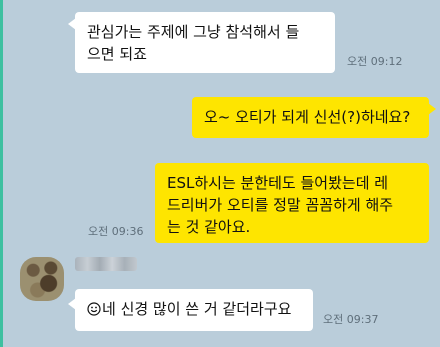 This screenshot has height=347, width=440. Describe the element at coordinates (280, 205) in the screenshot. I see `message-text-line: 드리버가 오티를 정말 꼼꼼하게 해주` at that location.